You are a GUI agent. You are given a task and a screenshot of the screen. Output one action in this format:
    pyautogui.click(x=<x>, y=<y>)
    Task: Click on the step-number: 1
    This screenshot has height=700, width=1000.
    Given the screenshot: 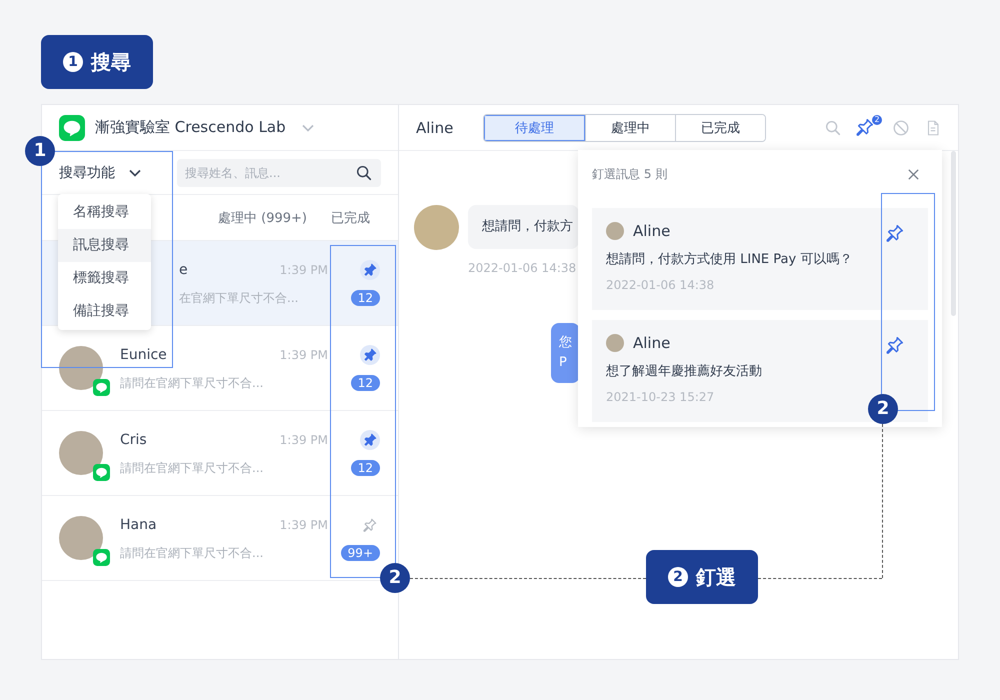 What is the action you would take?
    pyautogui.click(x=73, y=62)
    